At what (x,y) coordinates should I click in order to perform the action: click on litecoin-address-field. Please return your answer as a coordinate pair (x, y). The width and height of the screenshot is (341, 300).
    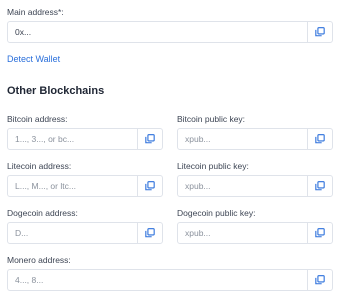
    Looking at the image, I should click on (85, 186).